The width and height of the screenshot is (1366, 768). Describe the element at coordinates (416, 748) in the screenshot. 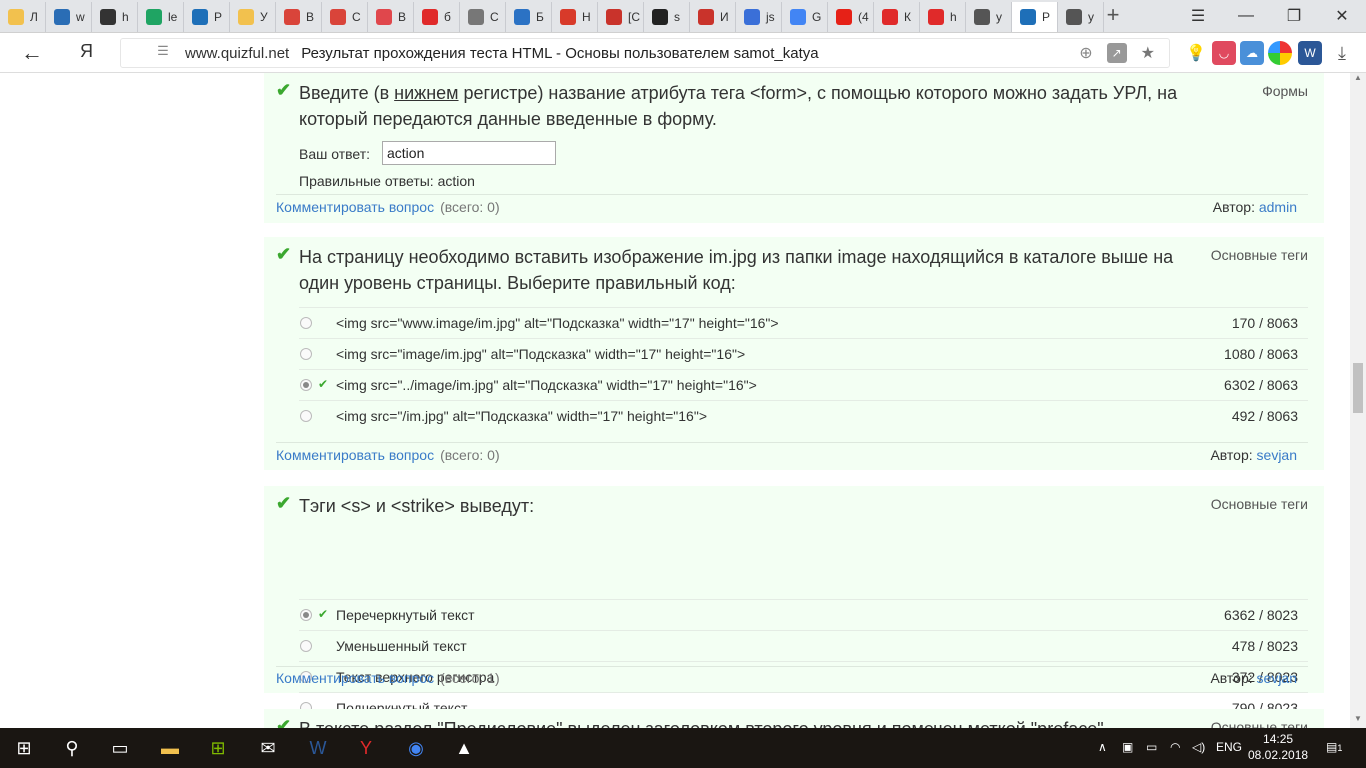

I see `chrome-icon: ◉` at that location.